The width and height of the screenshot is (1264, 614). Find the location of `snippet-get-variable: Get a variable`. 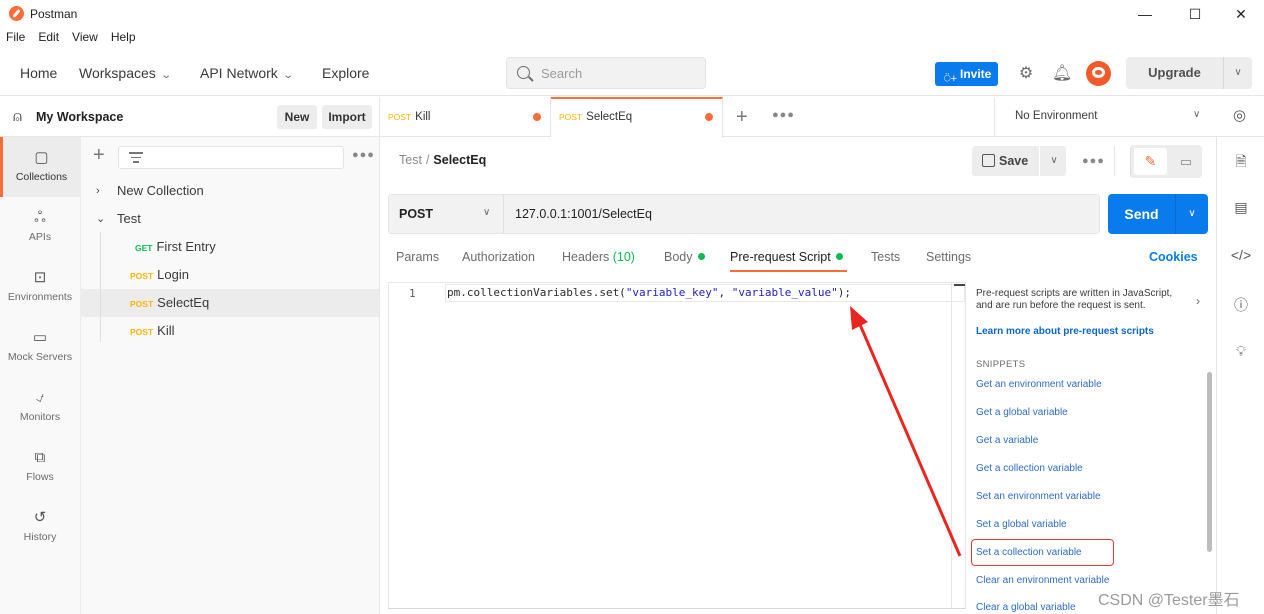

snippet-get-variable: Get a variable is located at coordinates (1007, 440).